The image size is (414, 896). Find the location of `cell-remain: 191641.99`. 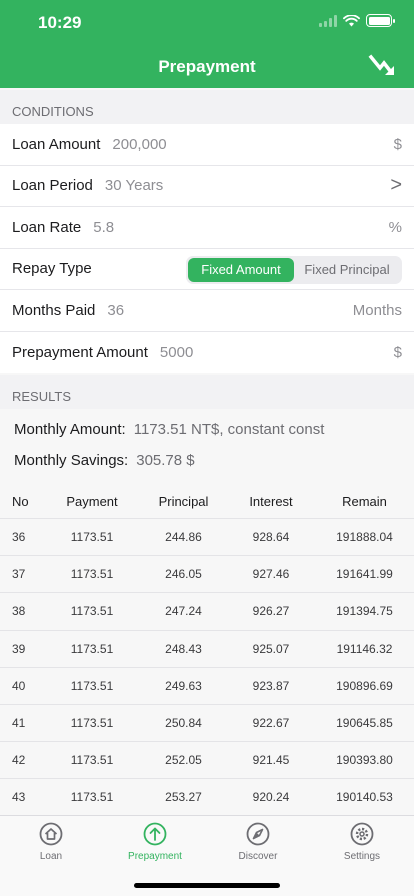

cell-remain: 191641.99 is located at coordinates (364, 574).